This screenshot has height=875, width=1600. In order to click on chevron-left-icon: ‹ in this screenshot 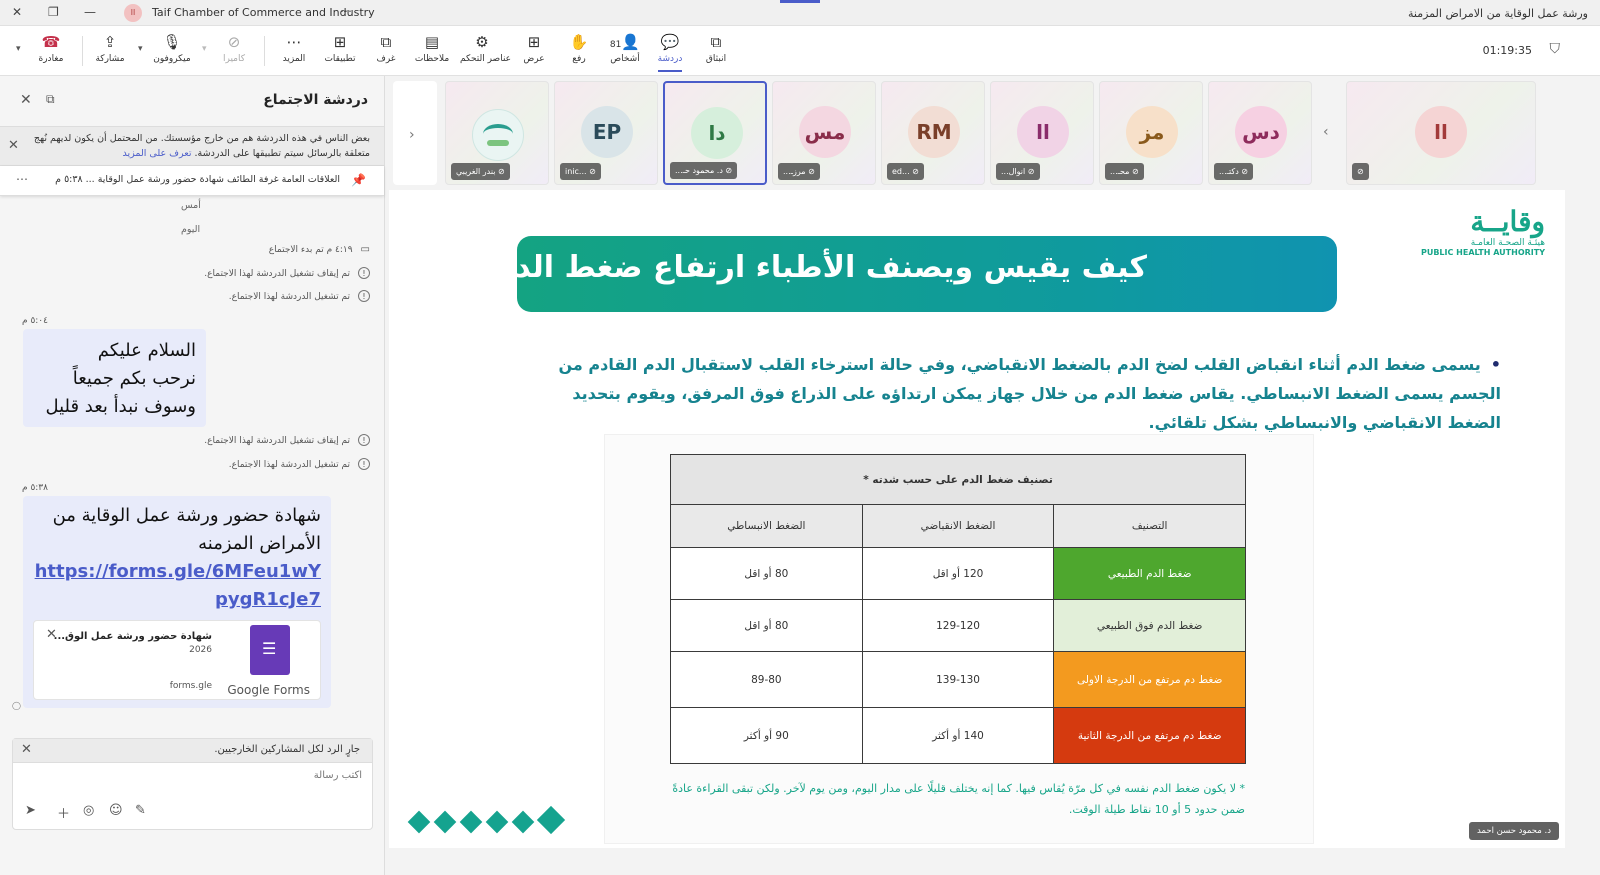, I will do `click(1326, 132)`.